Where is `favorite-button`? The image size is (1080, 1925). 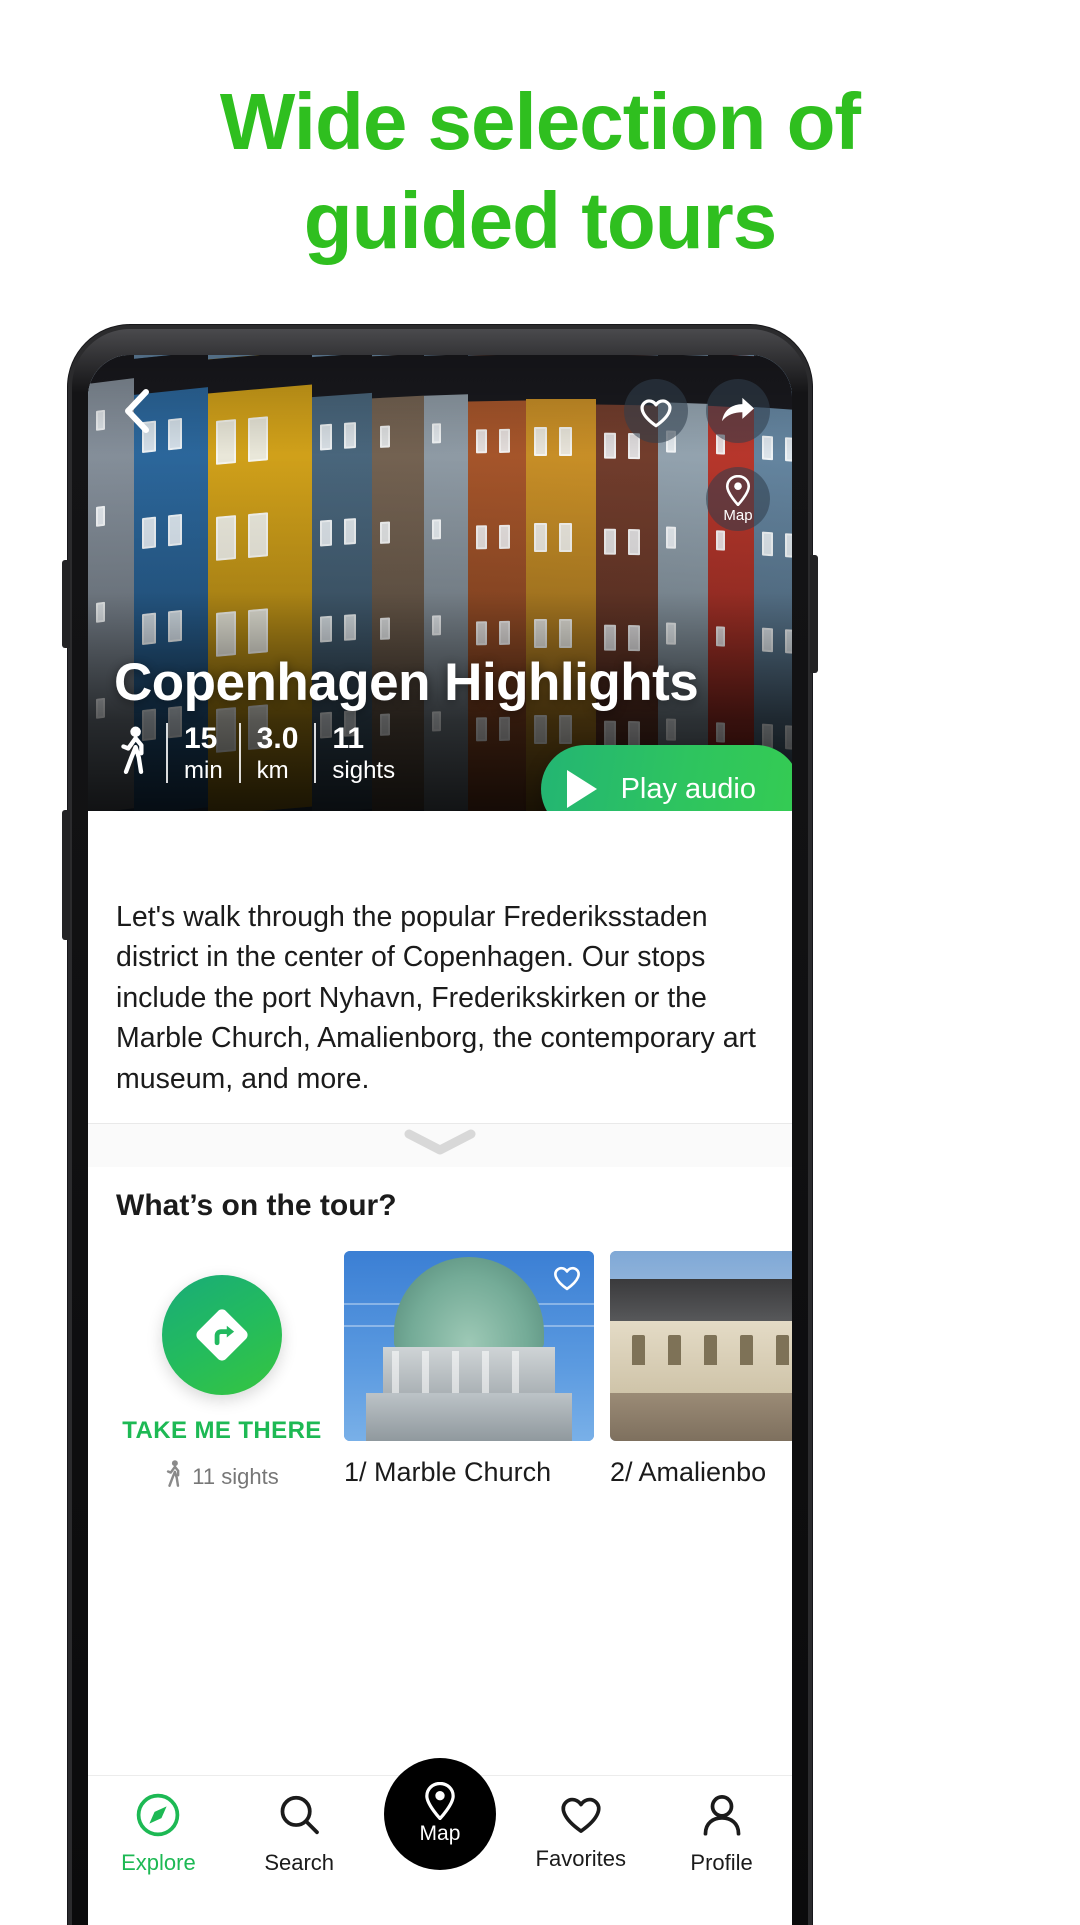 favorite-button is located at coordinates (656, 411).